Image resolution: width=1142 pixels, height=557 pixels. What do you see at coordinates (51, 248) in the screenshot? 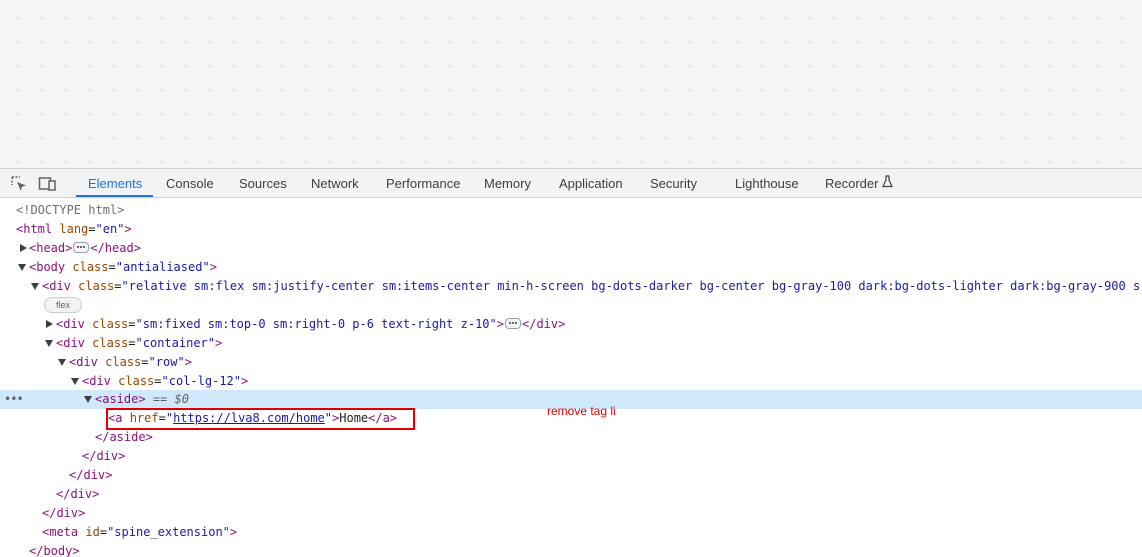
I see `head-open: <head>` at bounding box center [51, 248].